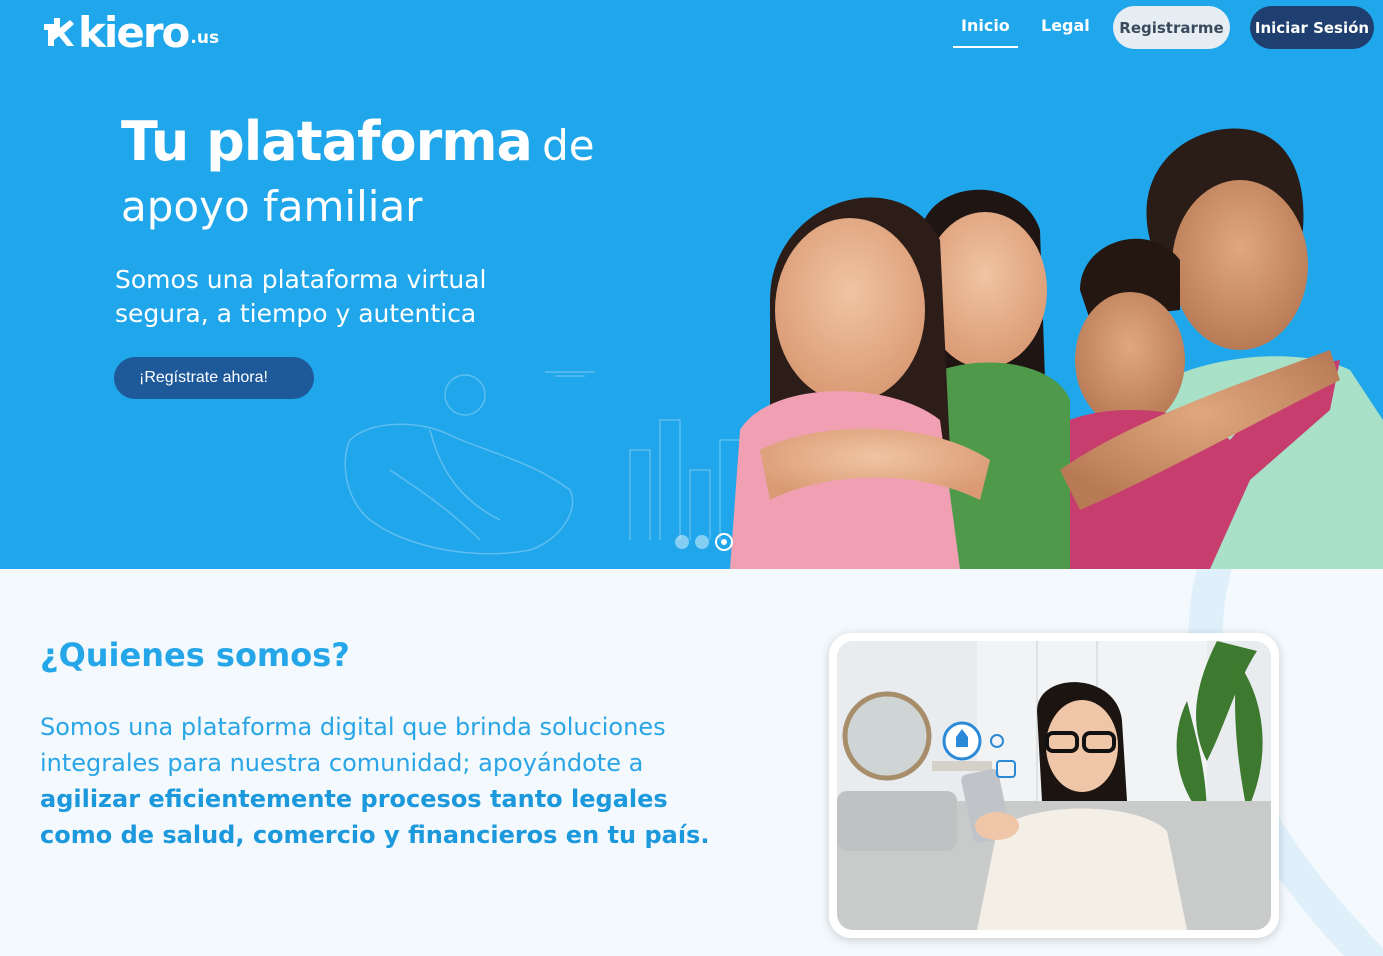 This screenshot has width=1383, height=956. I want to click on logo-domain-suffix: .us, so click(205, 38).